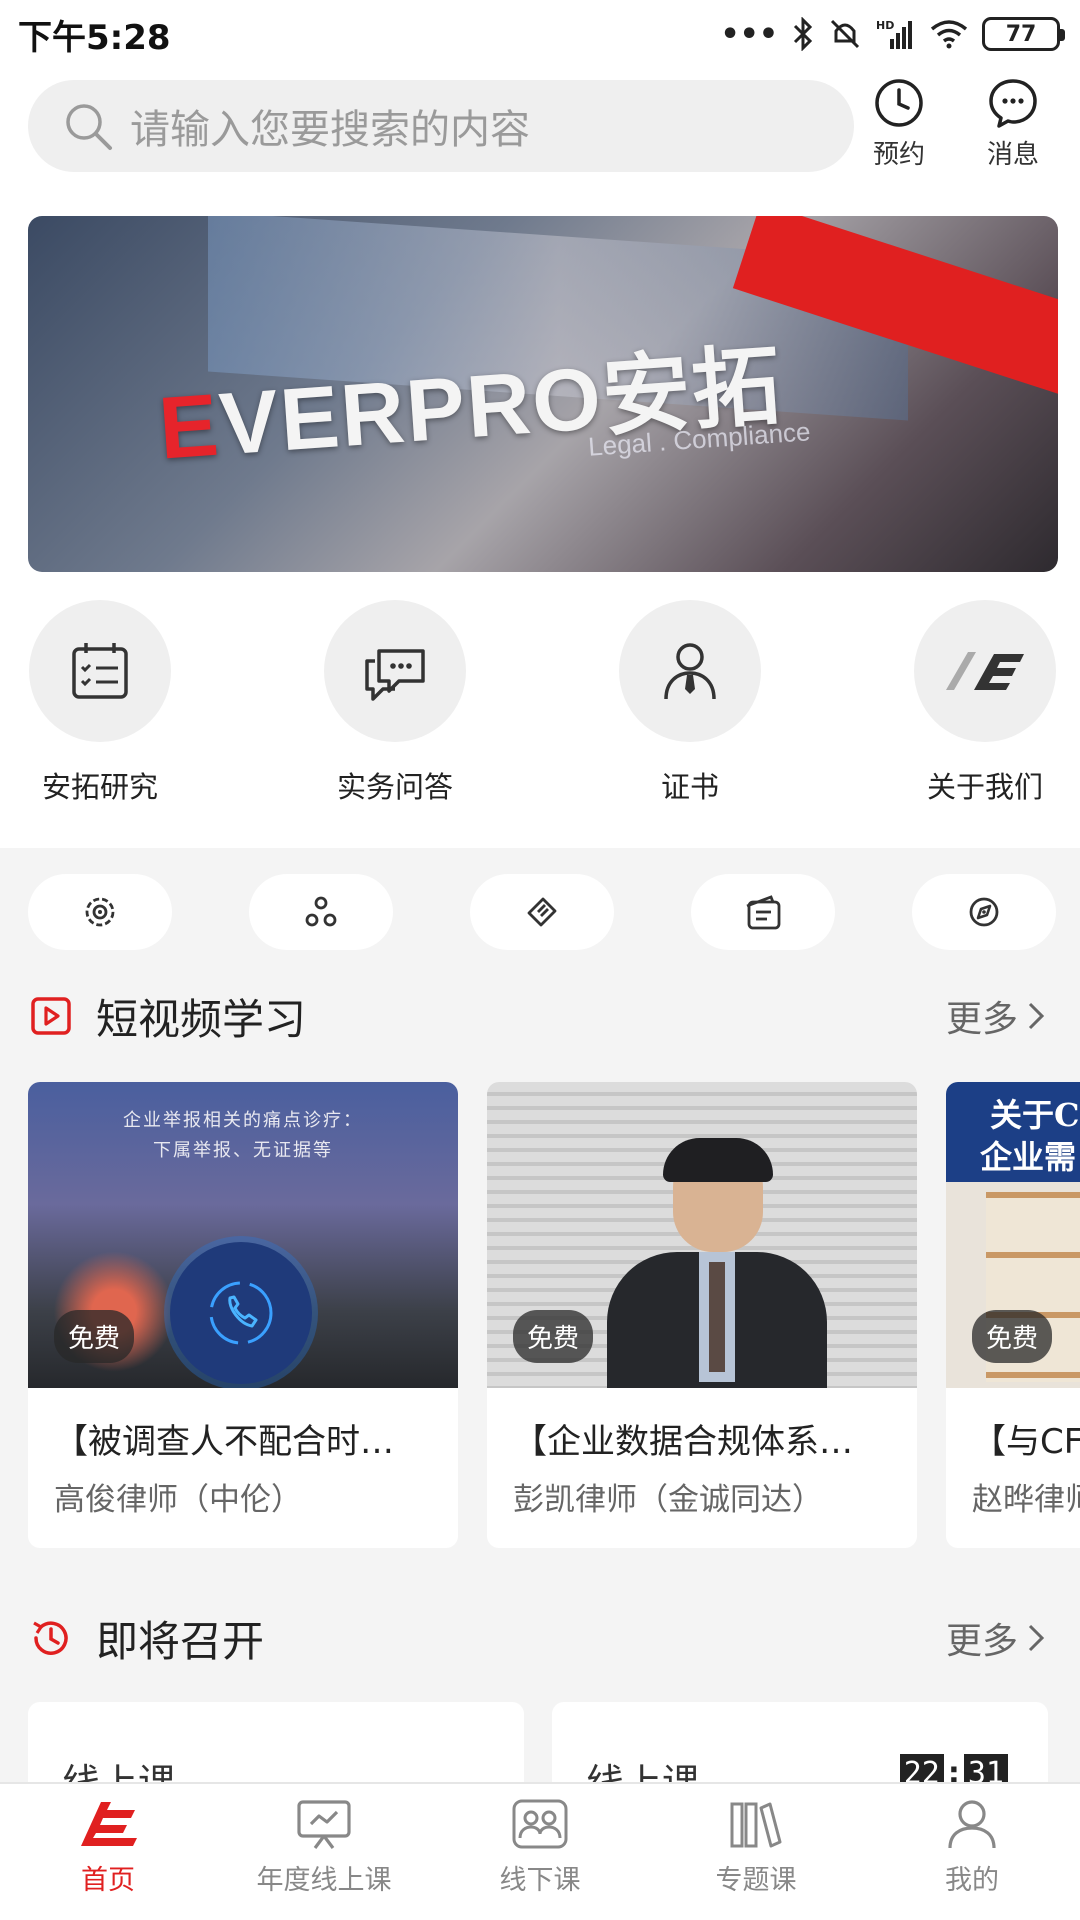 This screenshot has height=1920, width=1080. I want to click on tab-label: 线下课, so click(540, 1880).